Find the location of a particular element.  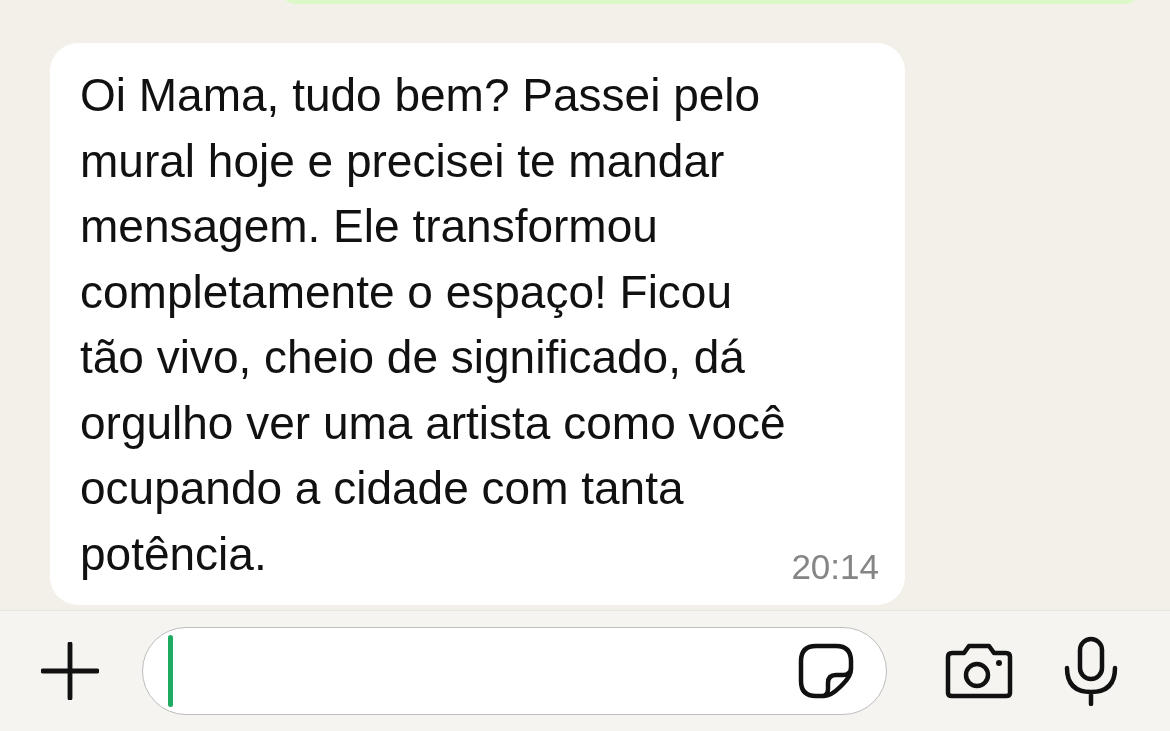

message-time: 20:14 is located at coordinates (835, 567).